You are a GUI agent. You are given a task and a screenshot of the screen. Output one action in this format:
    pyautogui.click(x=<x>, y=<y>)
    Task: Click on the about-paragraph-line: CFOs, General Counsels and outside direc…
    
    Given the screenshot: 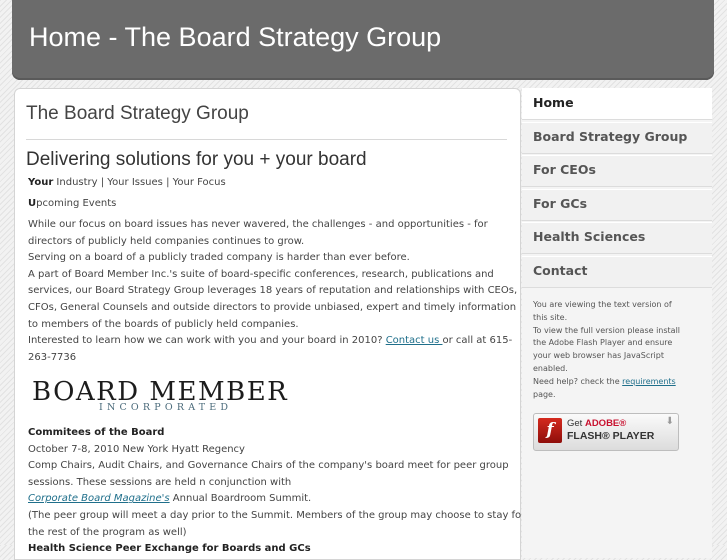 What is the action you would take?
    pyautogui.click(x=272, y=307)
    